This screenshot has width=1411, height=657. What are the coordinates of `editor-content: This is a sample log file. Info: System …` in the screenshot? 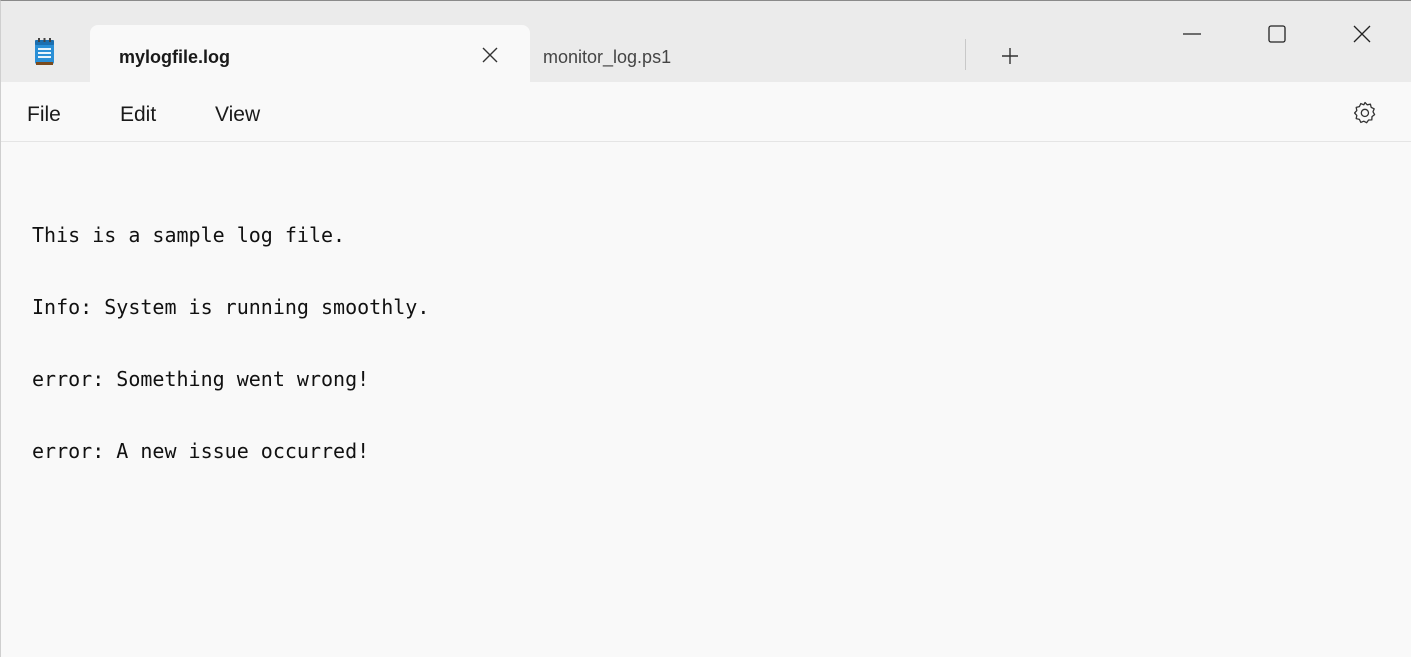 It's located at (230, 343).